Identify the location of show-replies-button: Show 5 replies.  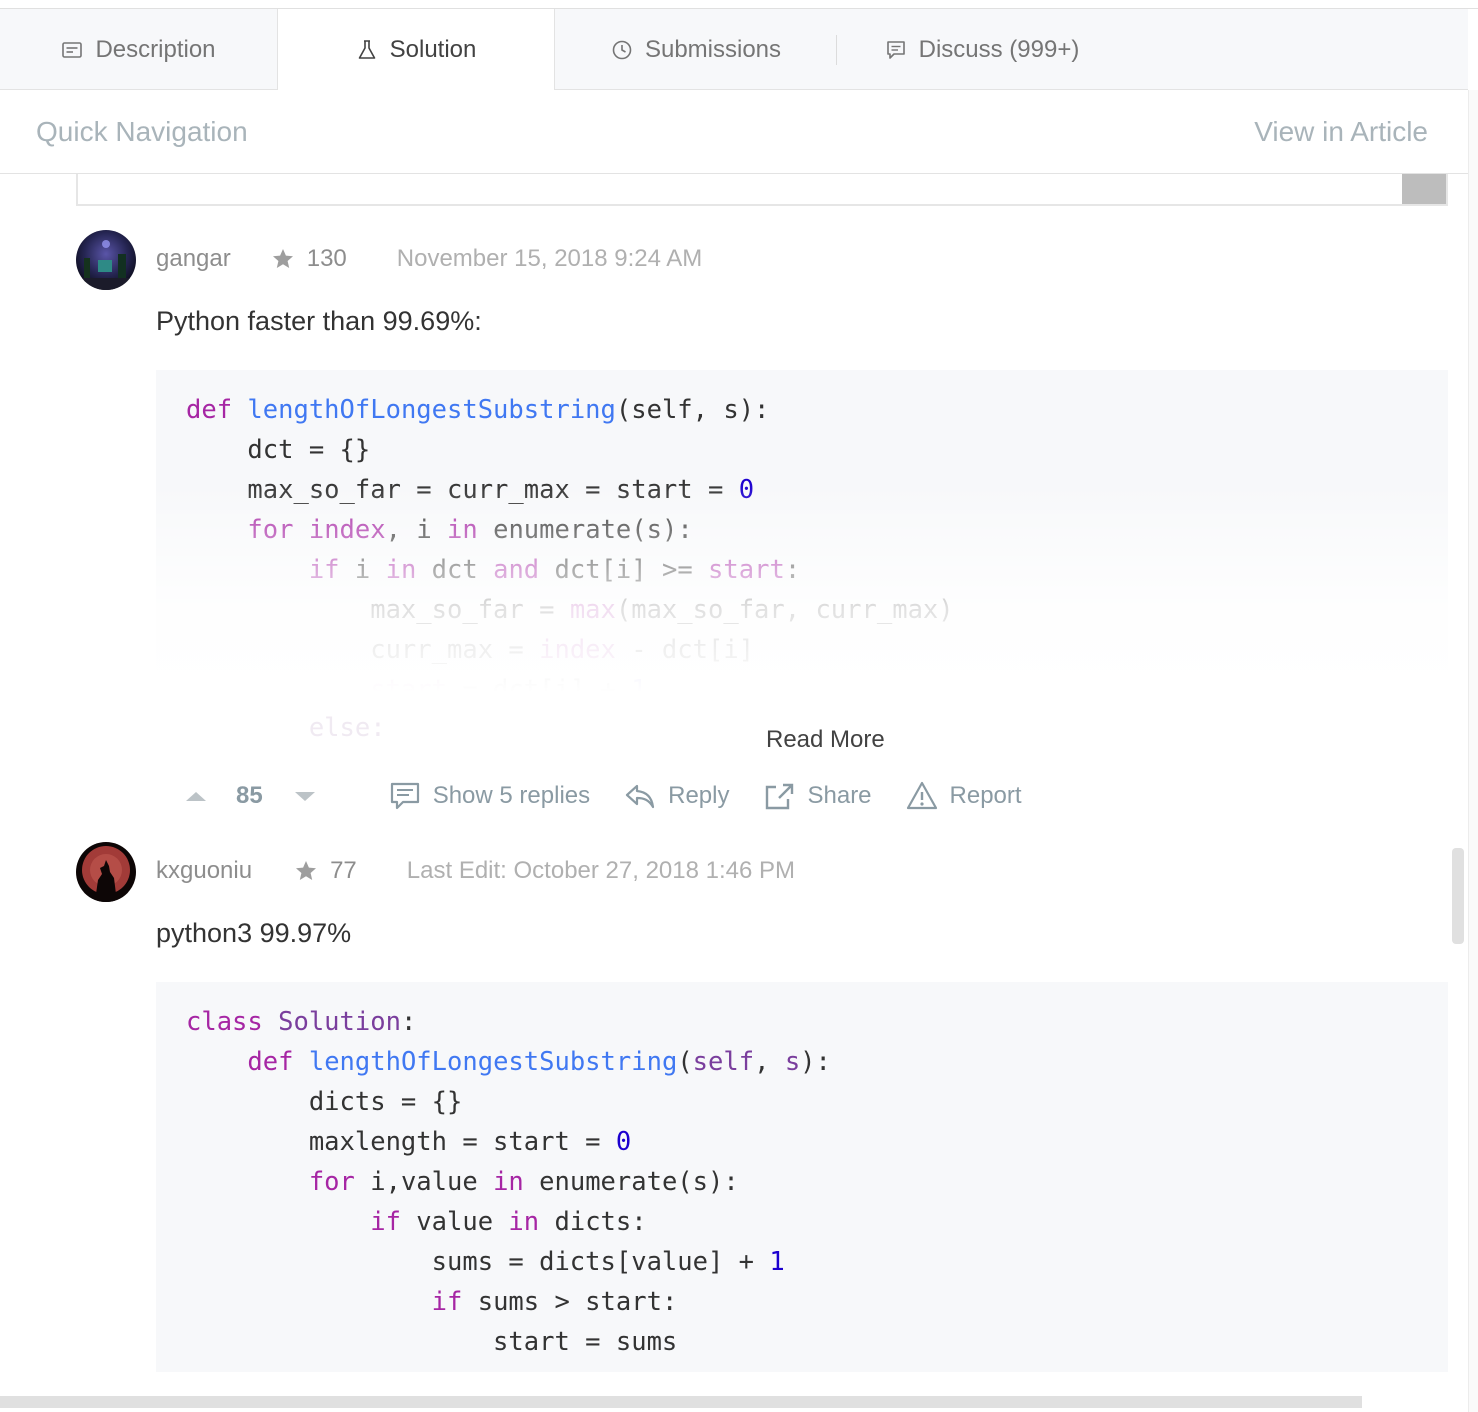
(489, 796).